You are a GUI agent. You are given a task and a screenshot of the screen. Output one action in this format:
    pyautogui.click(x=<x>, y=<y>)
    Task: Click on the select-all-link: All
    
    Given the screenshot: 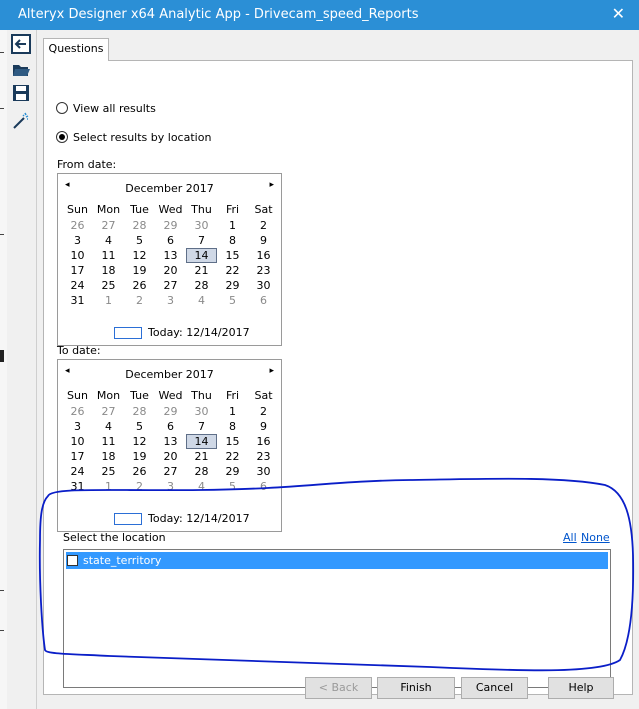 What is the action you would take?
    pyautogui.click(x=570, y=537)
    